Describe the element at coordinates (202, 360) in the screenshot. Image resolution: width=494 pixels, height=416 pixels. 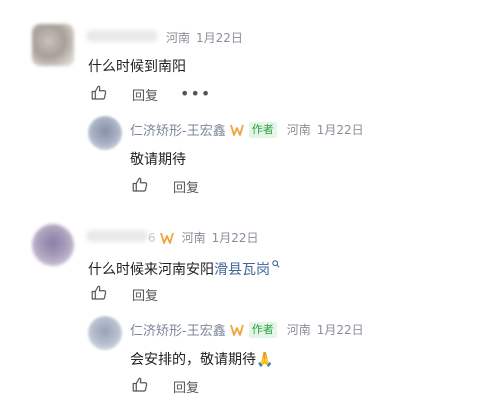
I see `reply-text: 会安排的，敬请期待🙏` at that location.